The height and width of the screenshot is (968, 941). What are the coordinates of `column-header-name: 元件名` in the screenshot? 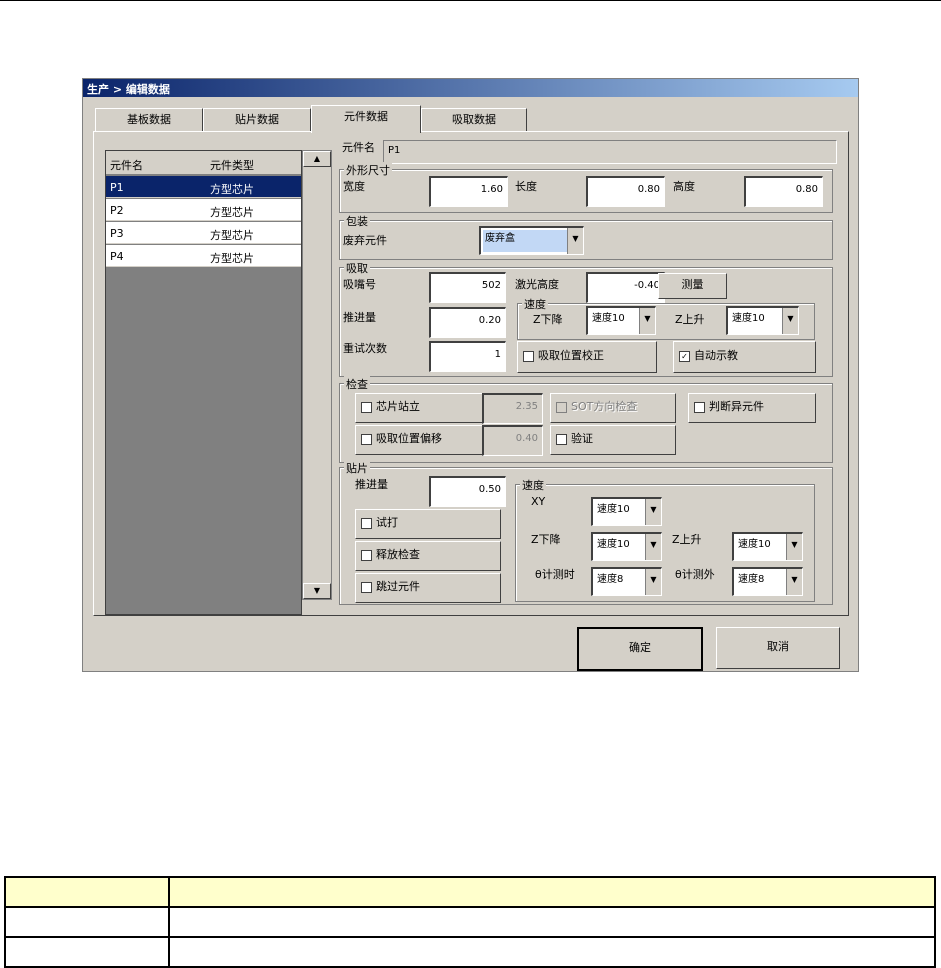 It's located at (126, 165).